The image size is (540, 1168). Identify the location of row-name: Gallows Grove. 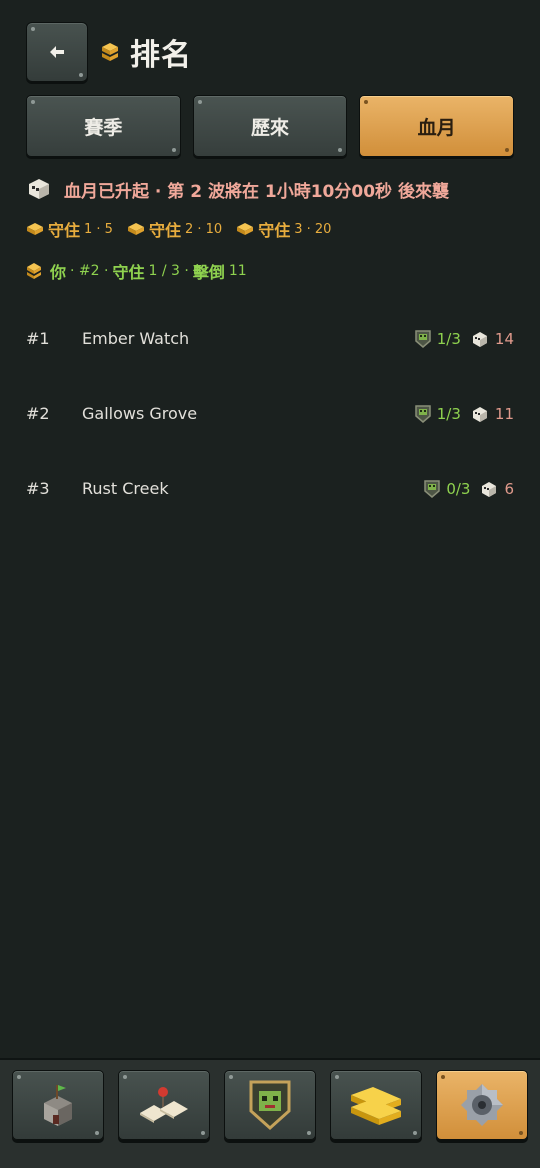
(140, 413).